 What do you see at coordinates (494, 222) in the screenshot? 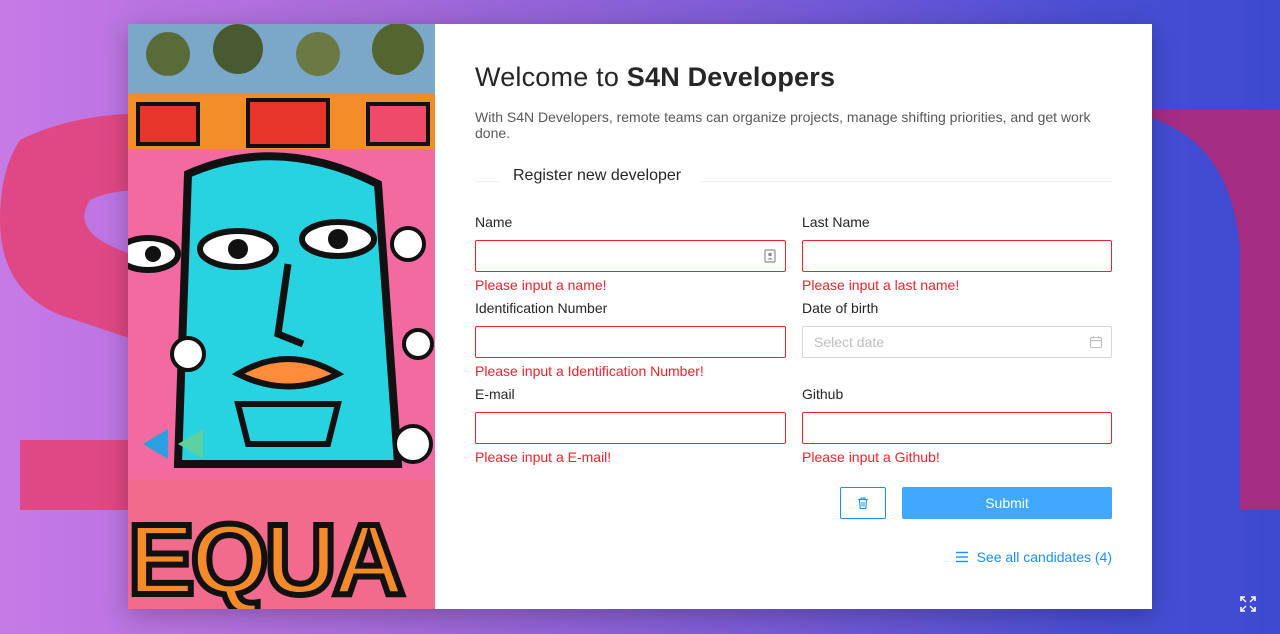
I see `name-label: Name` at bounding box center [494, 222].